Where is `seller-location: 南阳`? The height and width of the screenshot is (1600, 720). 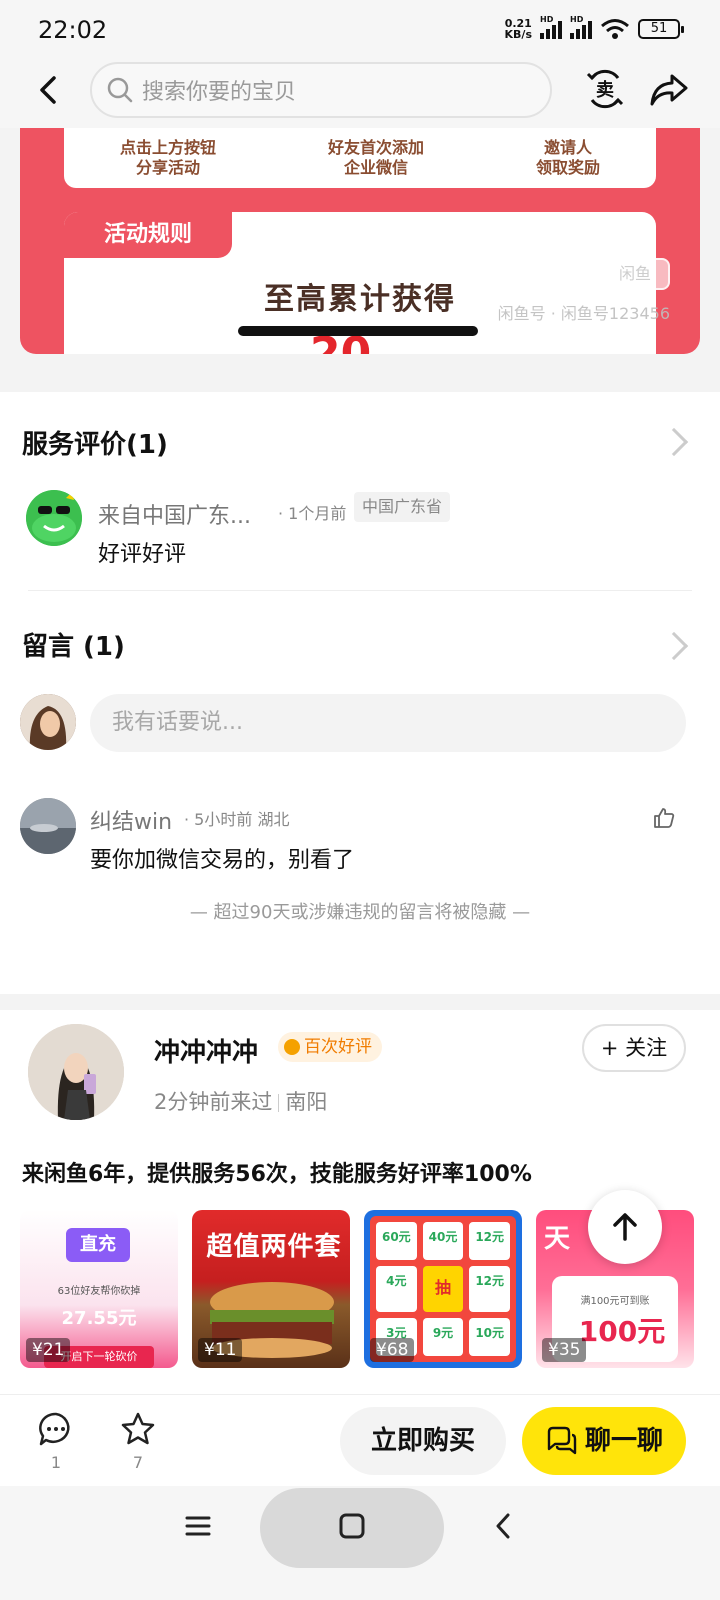
seller-location: 南阳 is located at coordinates (306, 1102).